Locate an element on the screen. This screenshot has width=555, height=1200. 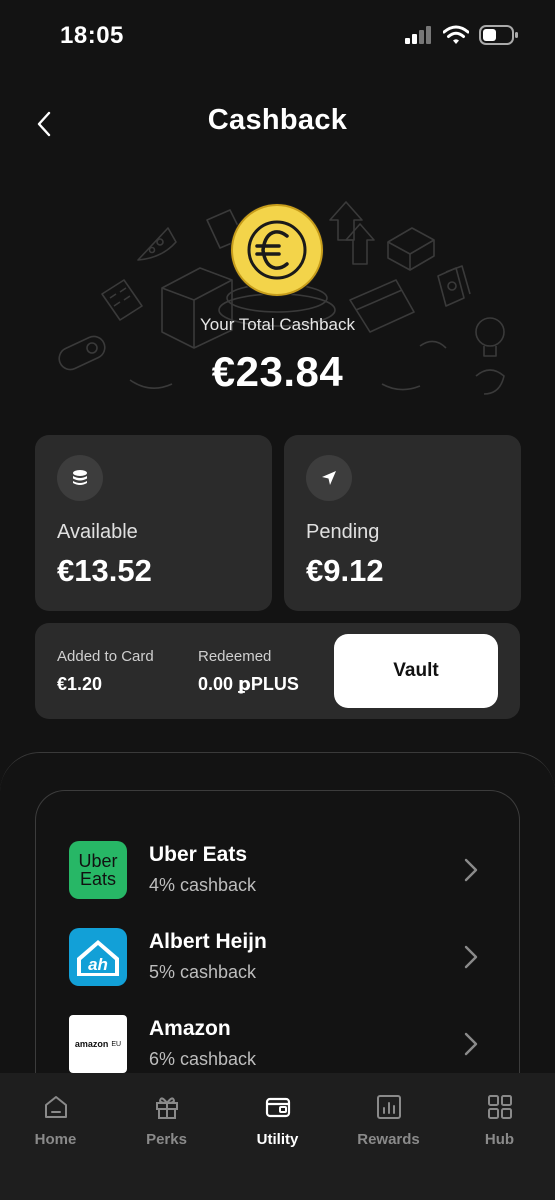
partner-name: Albert Heijn is located at coordinates (208, 941).